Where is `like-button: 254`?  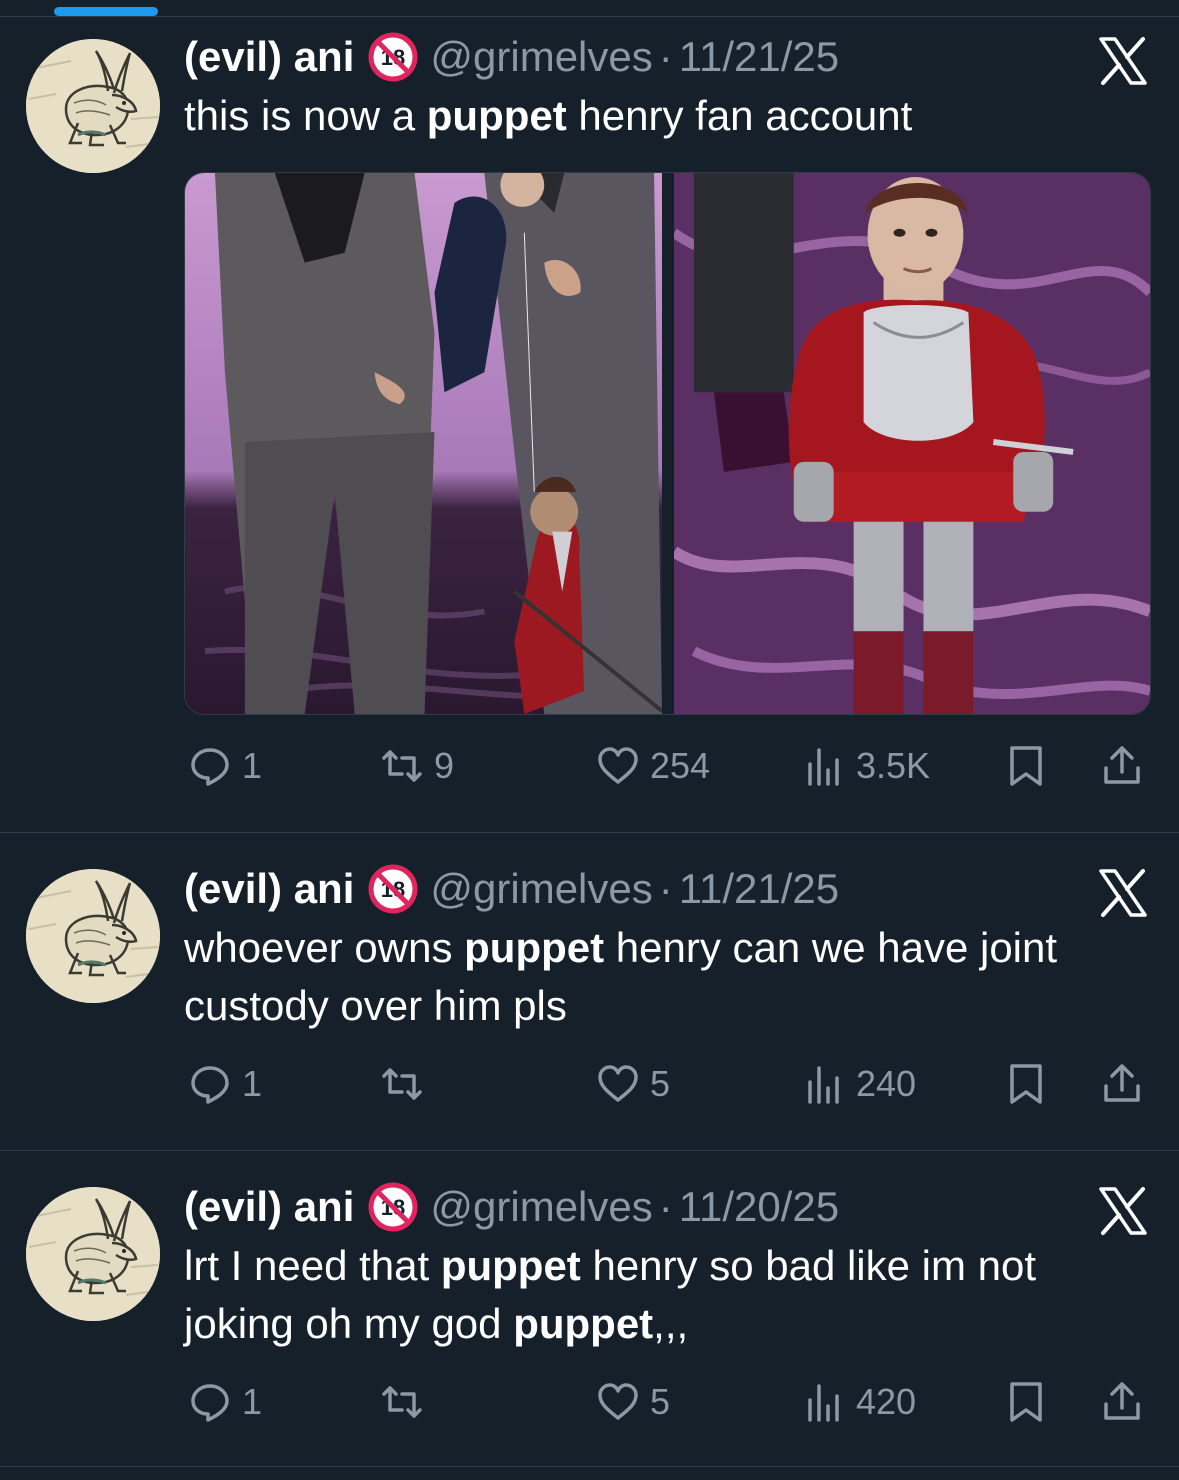
like-button: 254 is located at coordinates (653, 766).